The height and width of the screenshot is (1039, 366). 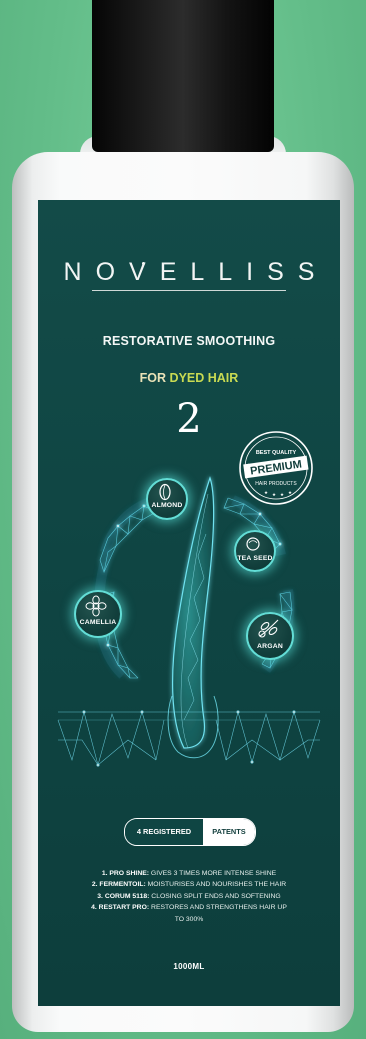 I want to click on patents-badge: 4 REGISTERED PATENTS, so click(x=189, y=832).